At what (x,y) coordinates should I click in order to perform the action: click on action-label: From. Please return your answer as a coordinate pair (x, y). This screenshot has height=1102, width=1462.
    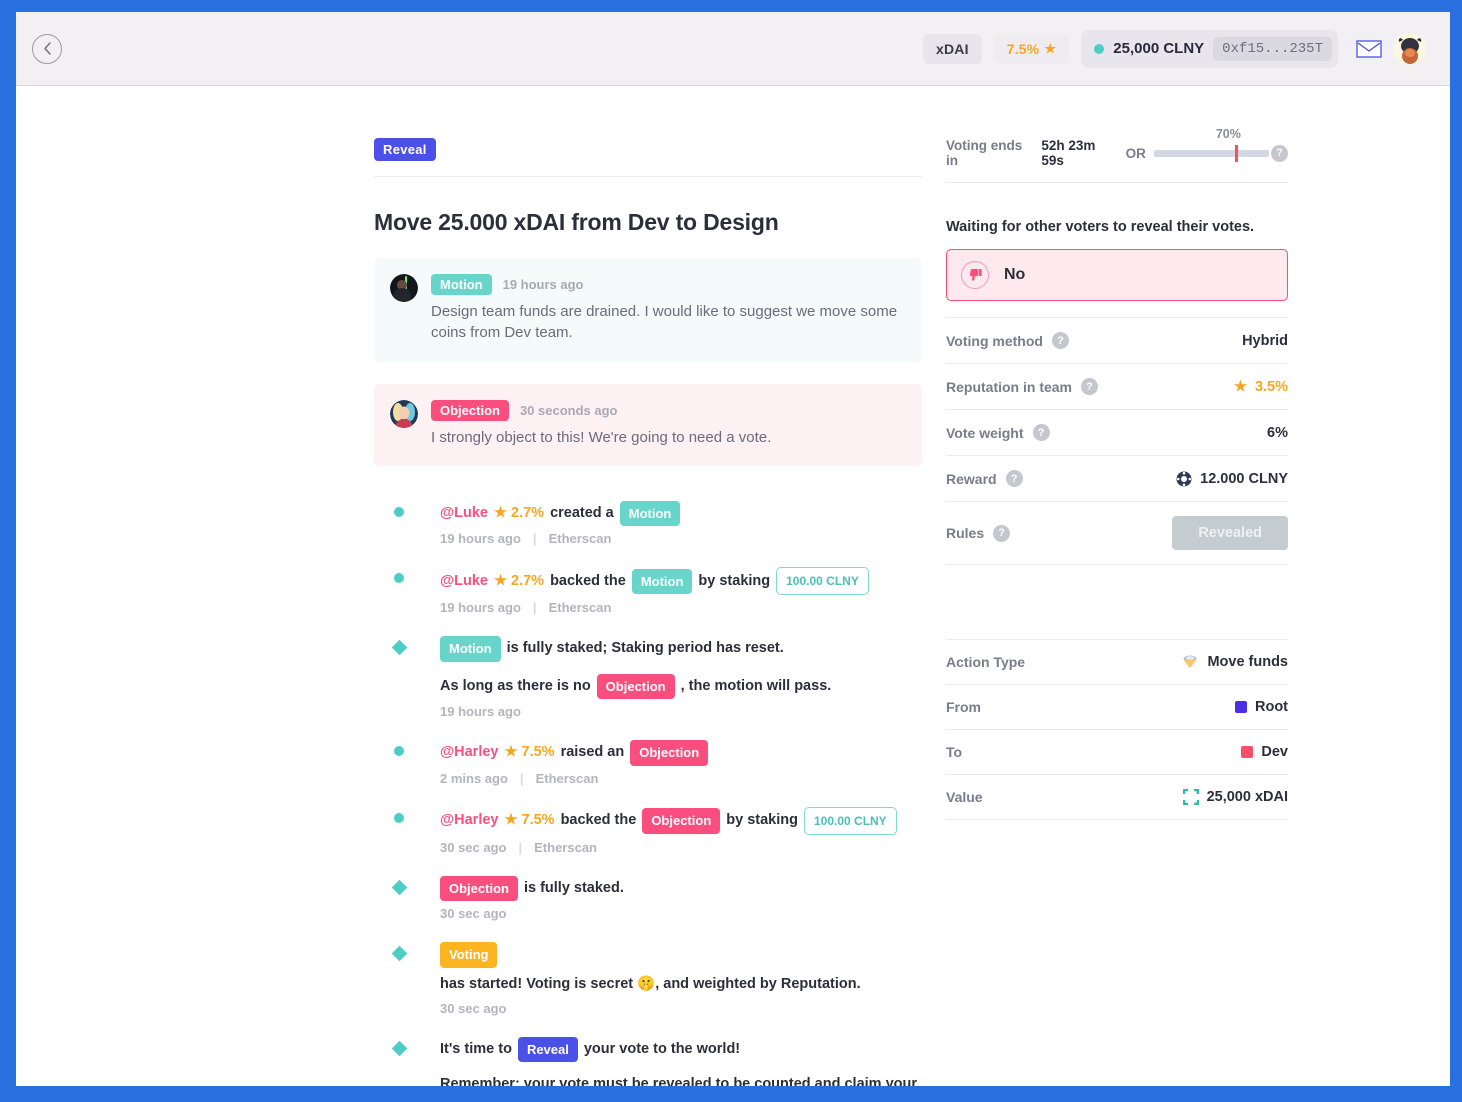
    Looking at the image, I should click on (963, 707).